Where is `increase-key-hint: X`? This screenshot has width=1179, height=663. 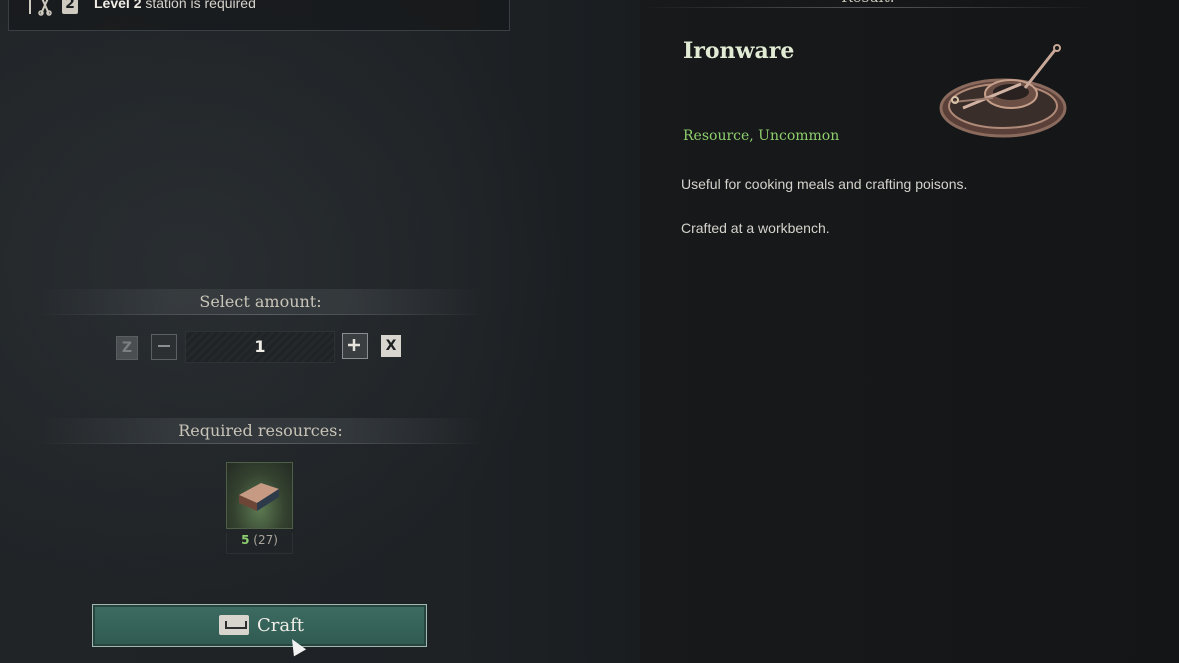 increase-key-hint: X is located at coordinates (391, 346).